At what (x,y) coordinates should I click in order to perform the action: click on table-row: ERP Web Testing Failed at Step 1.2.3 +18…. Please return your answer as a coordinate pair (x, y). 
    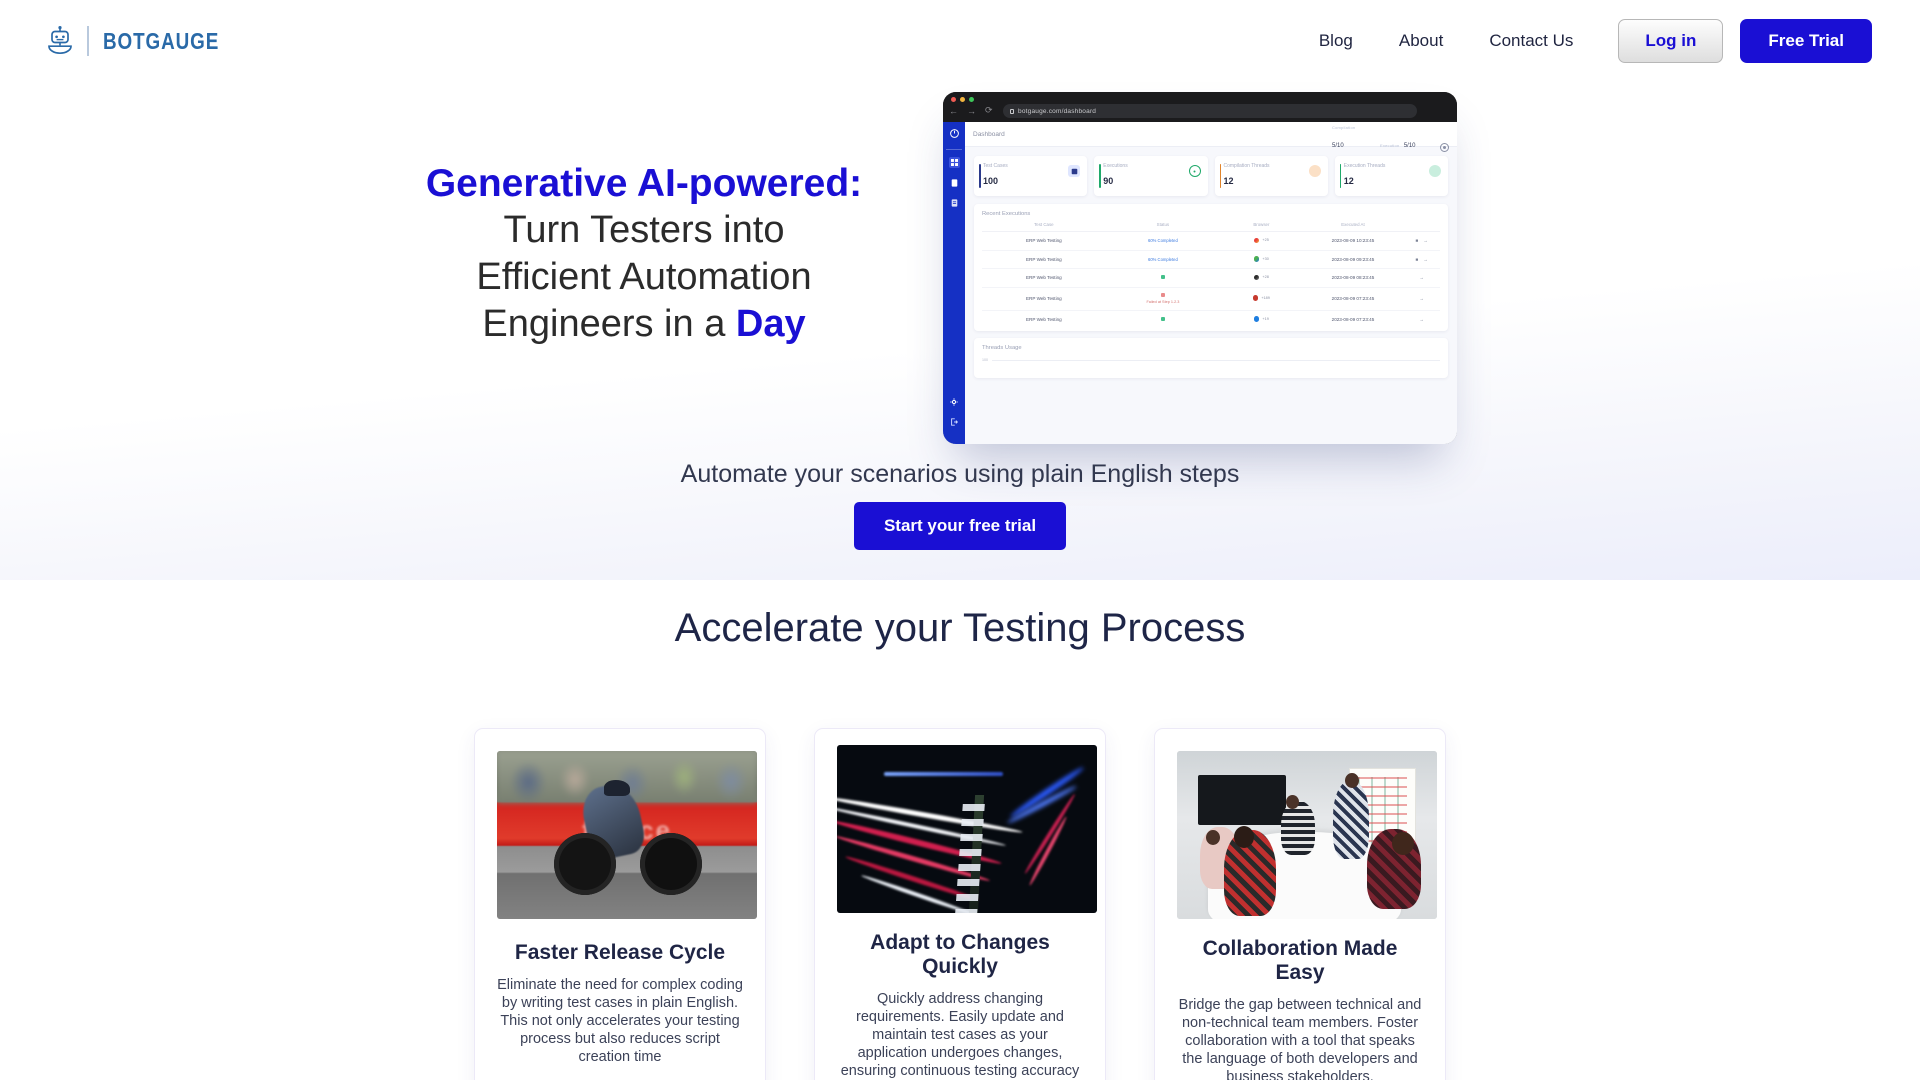
    Looking at the image, I should click on (1211, 299).